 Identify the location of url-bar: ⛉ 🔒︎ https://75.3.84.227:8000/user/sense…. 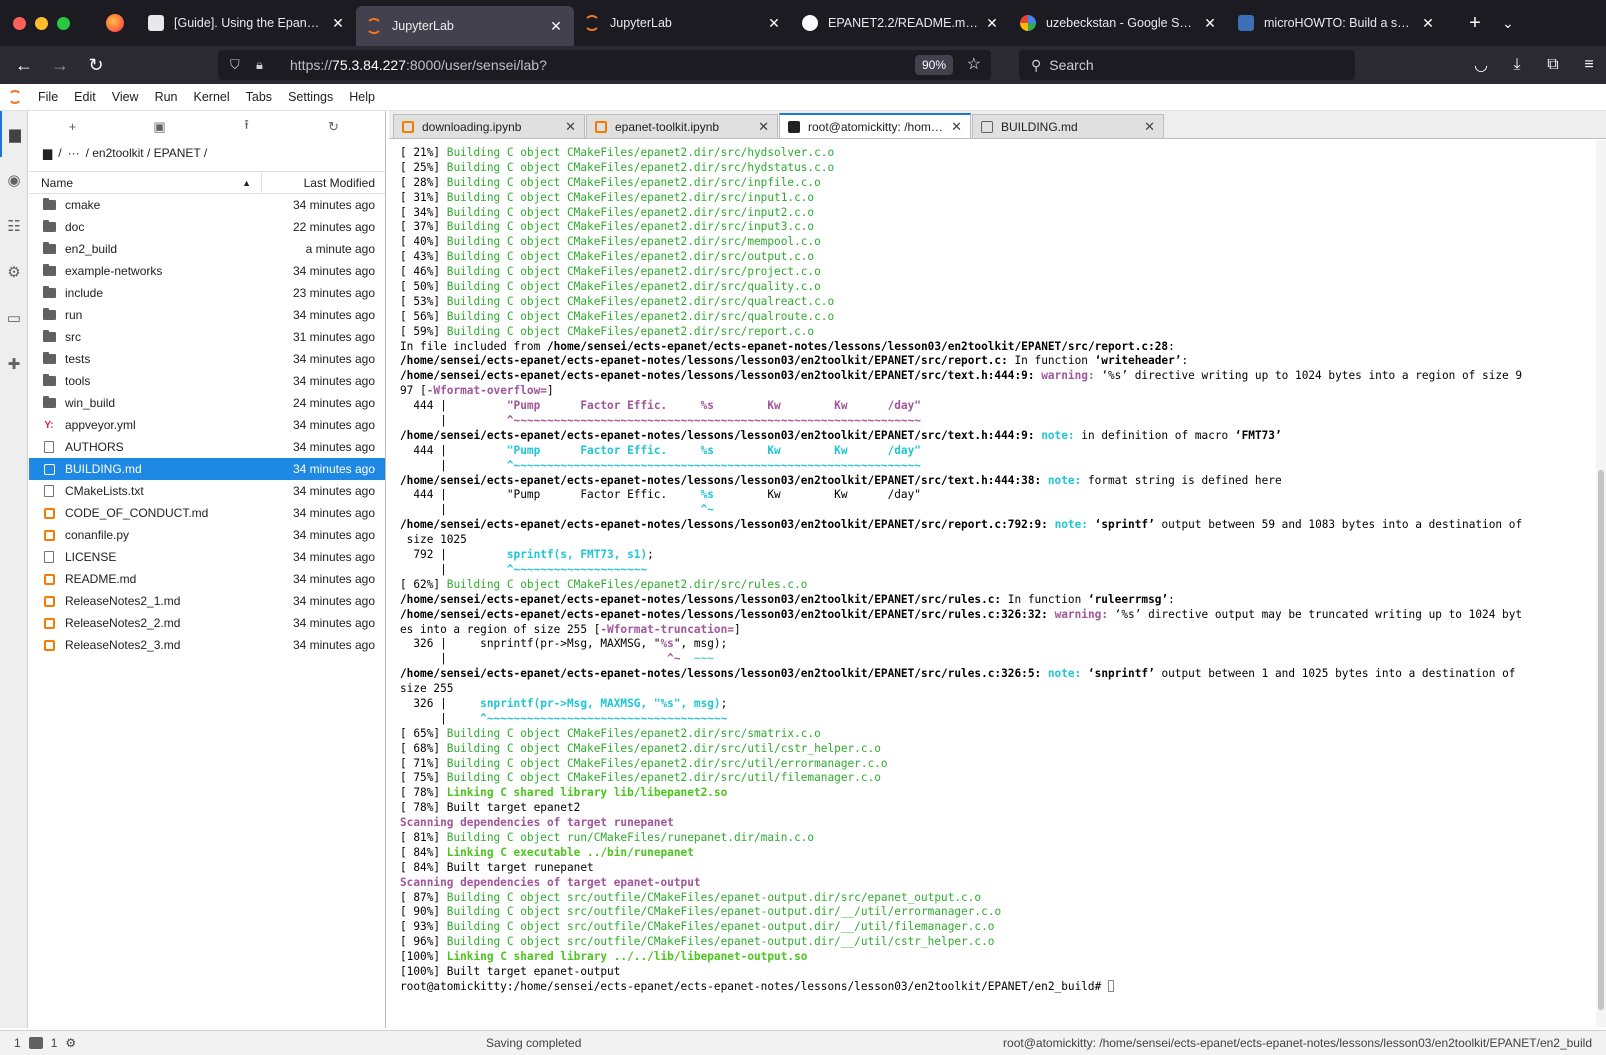
(604, 65).